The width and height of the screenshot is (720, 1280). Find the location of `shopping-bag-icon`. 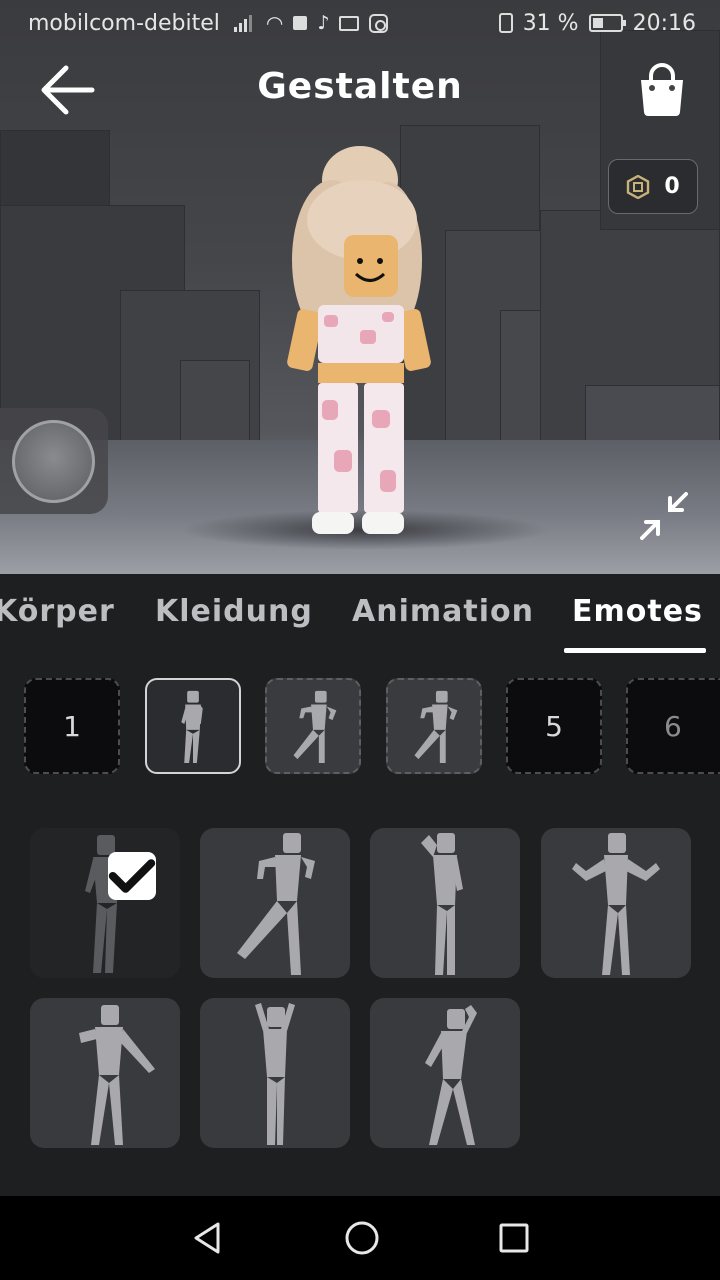

shopping-bag-icon is located at coordinates (662, 90).